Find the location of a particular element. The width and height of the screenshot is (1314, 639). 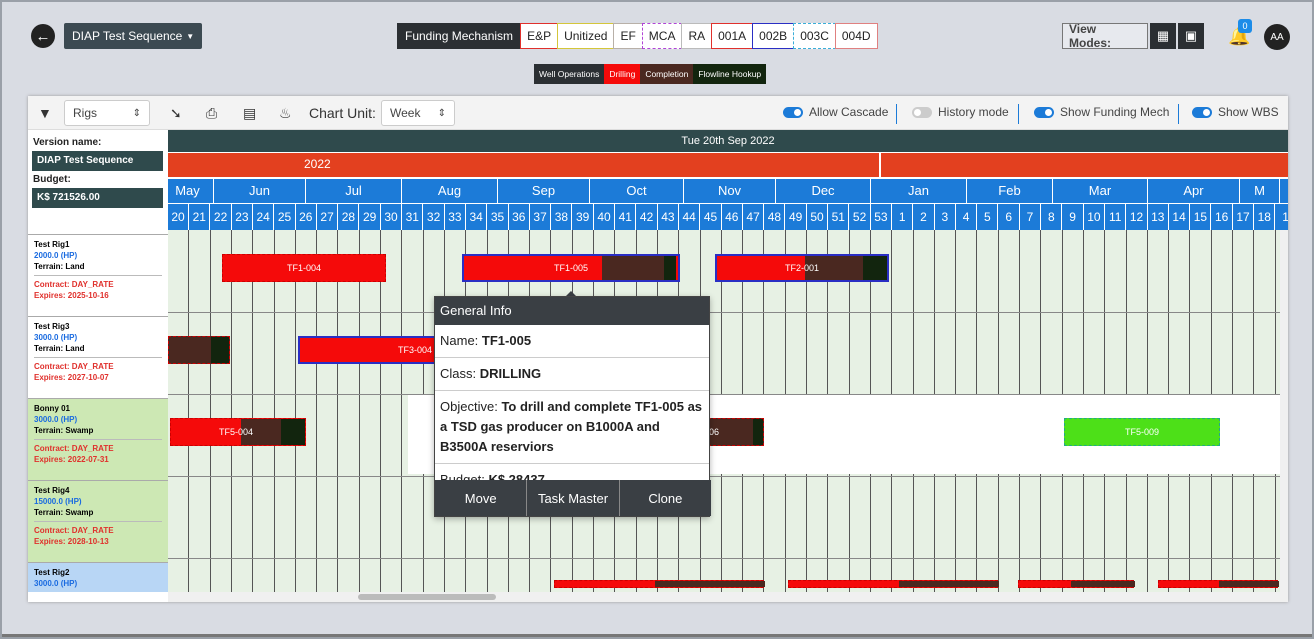

task-bar: TF5-009 is located at coordinates (1142, 432).